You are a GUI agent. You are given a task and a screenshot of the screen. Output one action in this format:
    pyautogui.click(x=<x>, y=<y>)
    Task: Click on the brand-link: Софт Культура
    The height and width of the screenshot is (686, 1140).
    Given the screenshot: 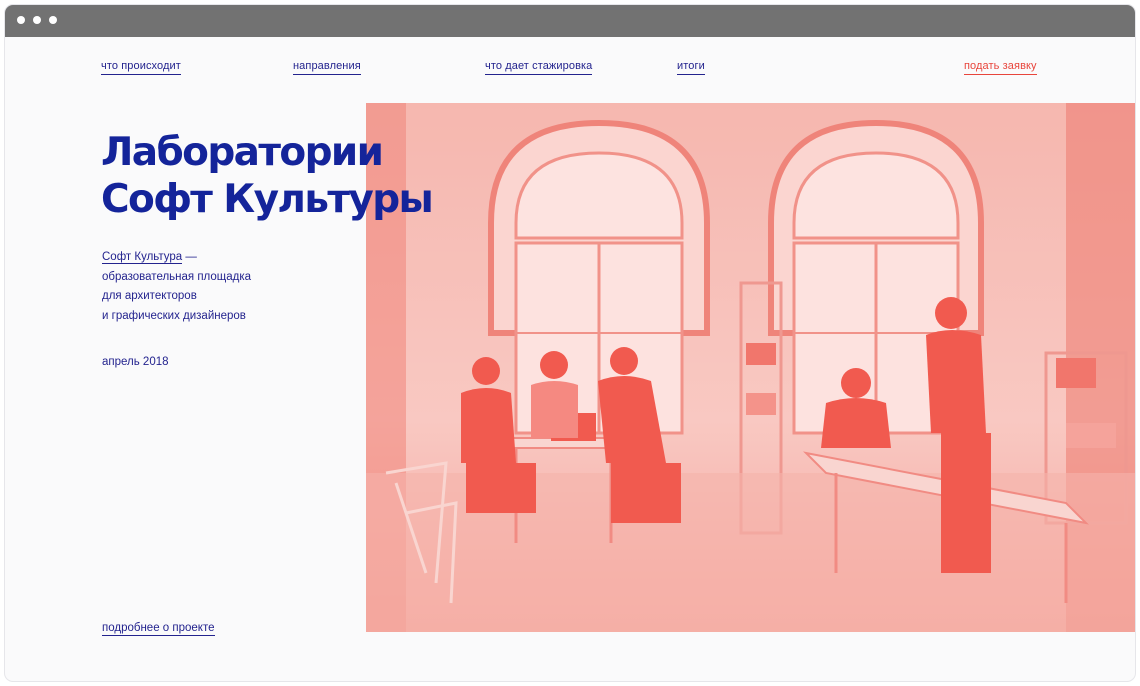 What is the action you would take?
    pyautogui.click(x=142, y=257)
    